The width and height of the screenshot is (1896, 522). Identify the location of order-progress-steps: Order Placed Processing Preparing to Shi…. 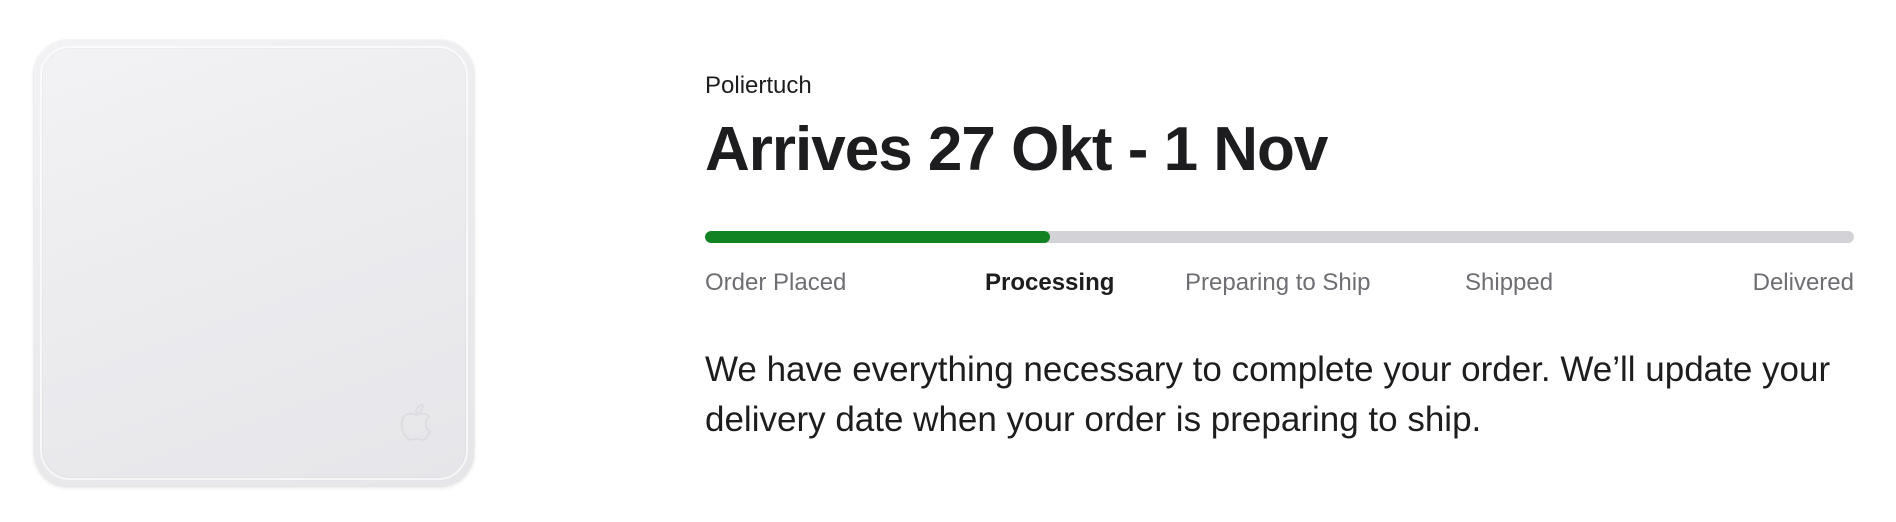
(1279, 284).